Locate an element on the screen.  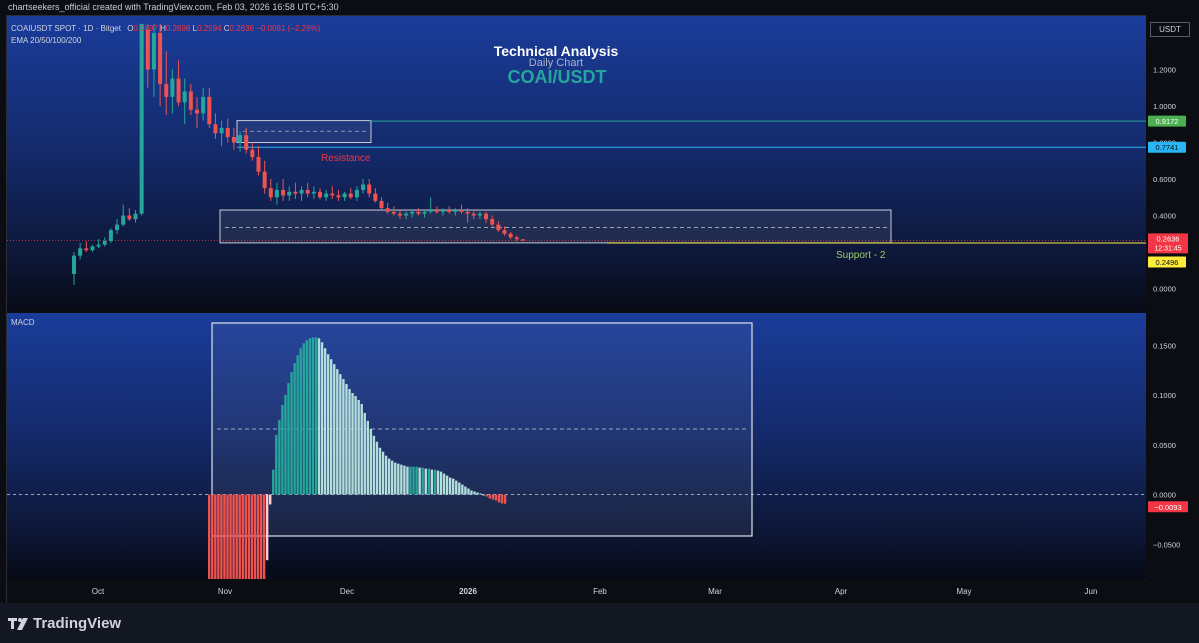
symbol-label: COAIUSDT SPOT · 1D · Bitget is located at coordinates (66, 28).